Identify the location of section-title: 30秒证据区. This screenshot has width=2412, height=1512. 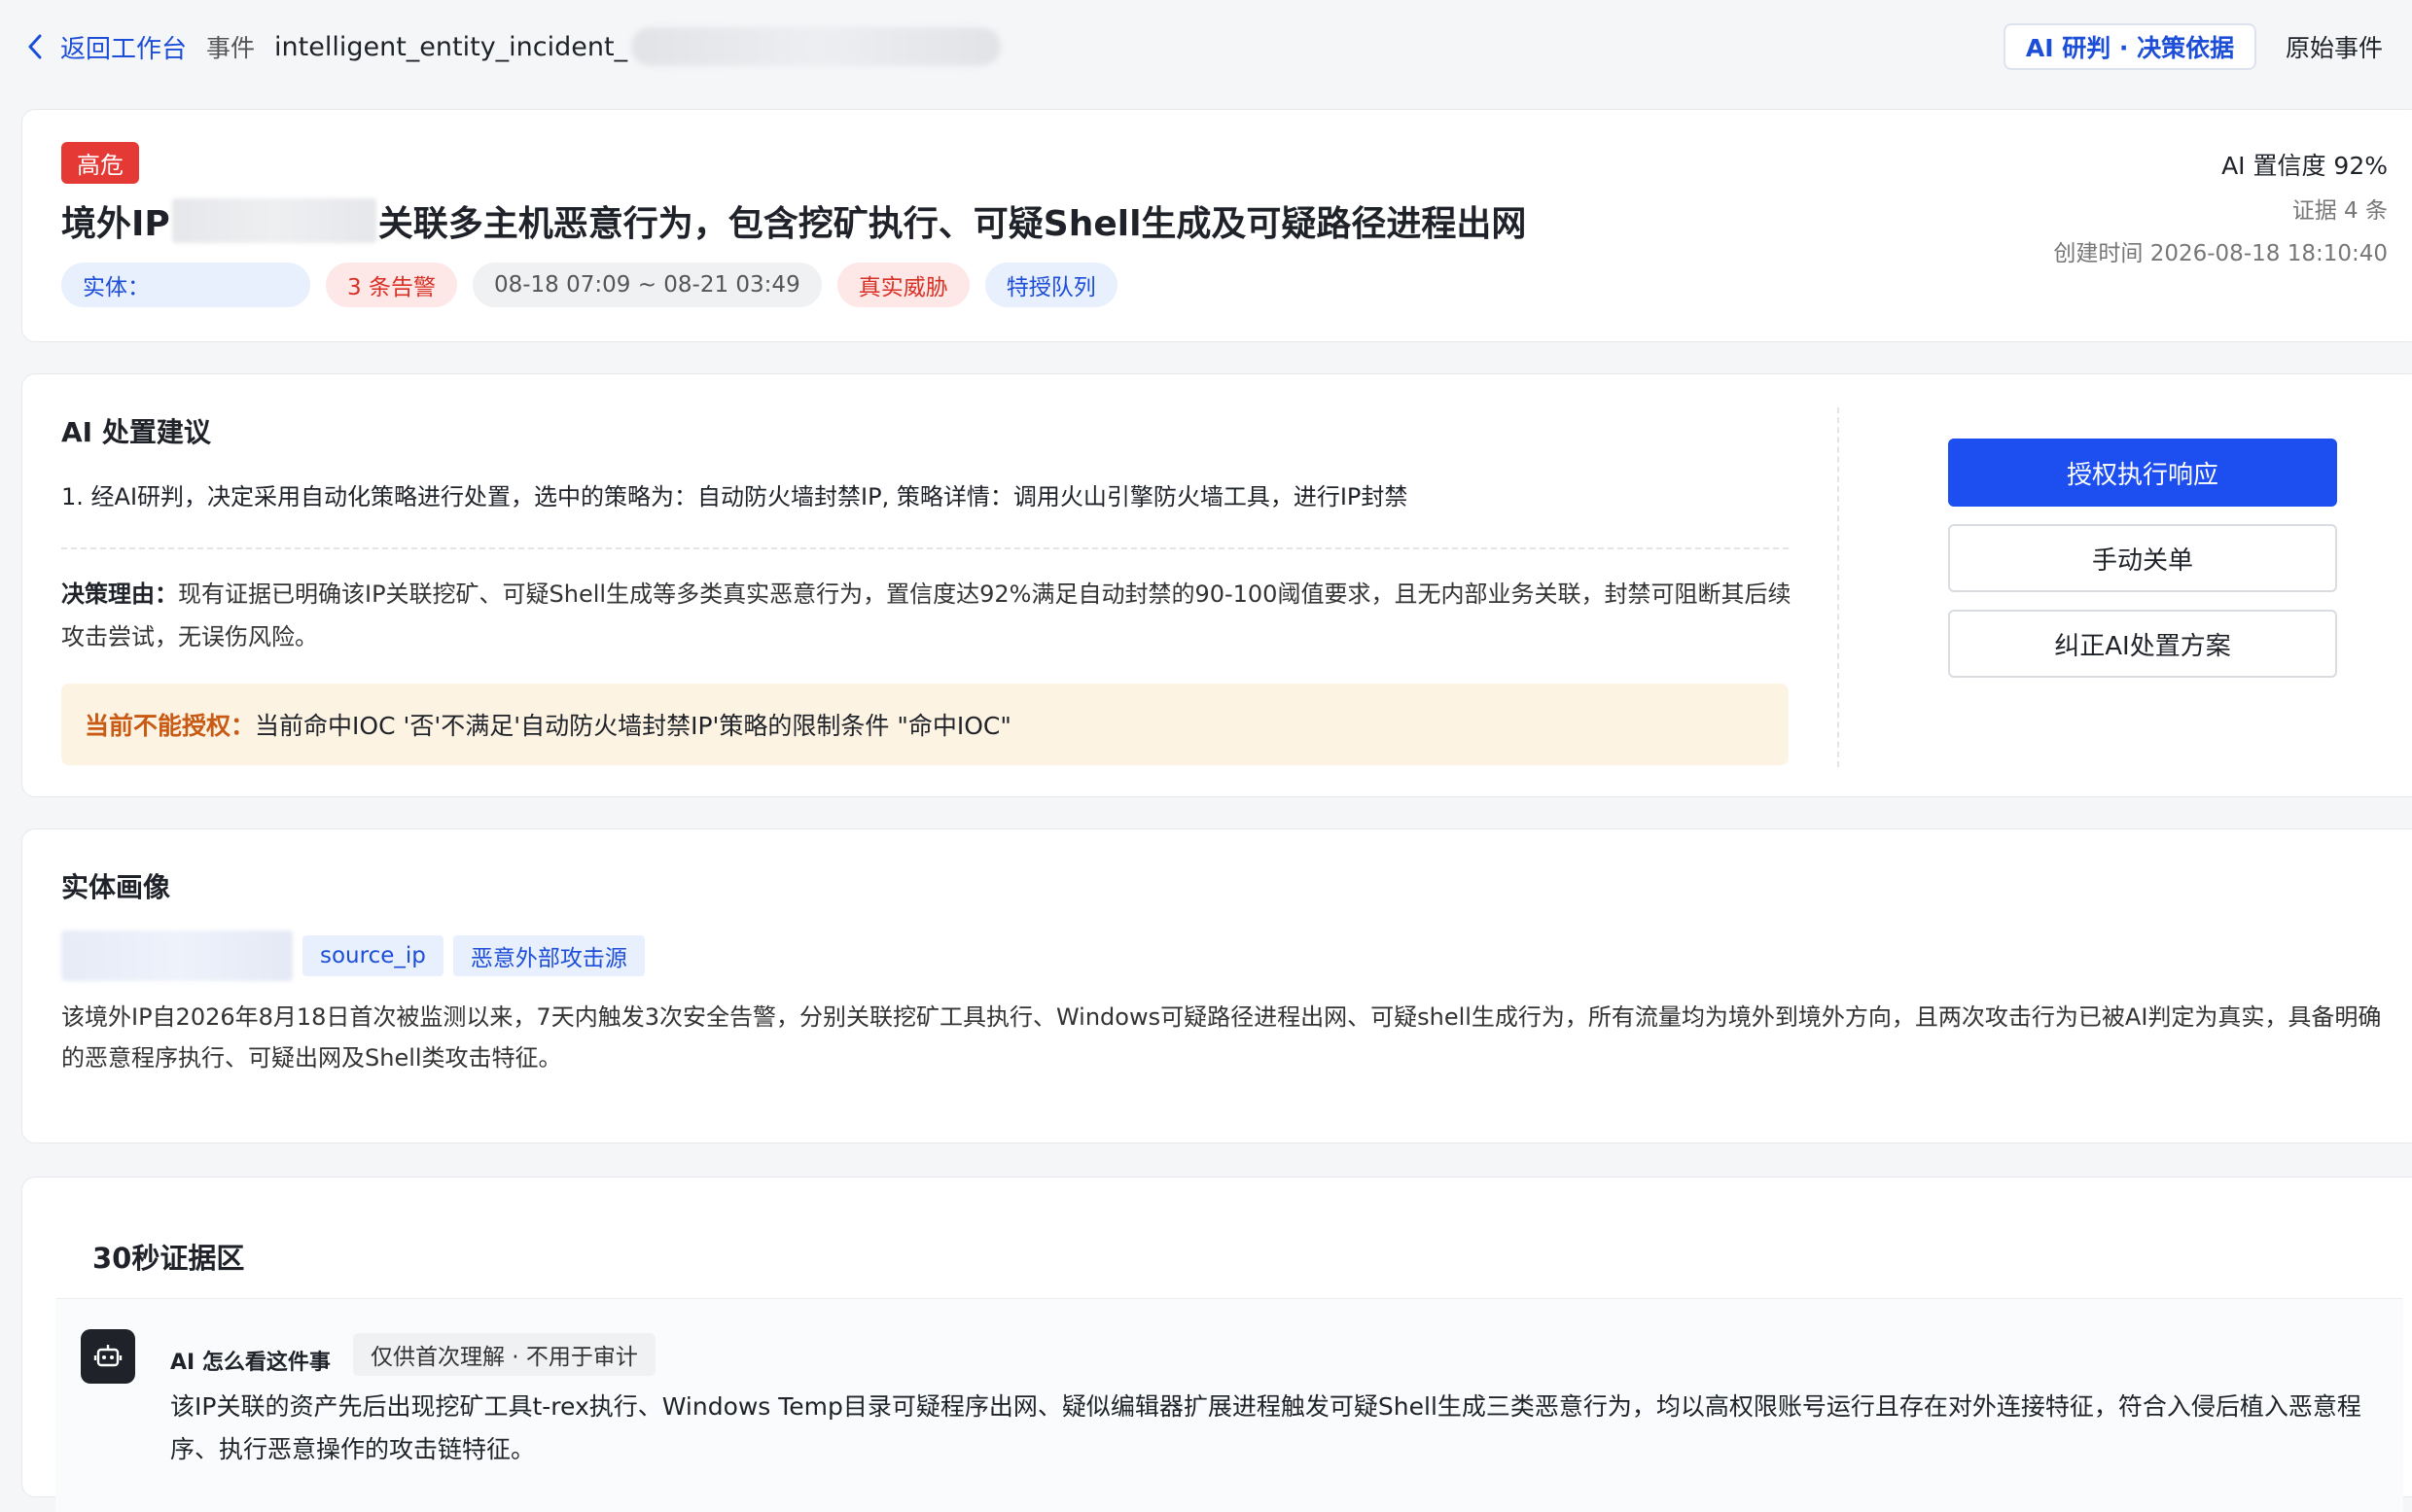
(168, 1258).